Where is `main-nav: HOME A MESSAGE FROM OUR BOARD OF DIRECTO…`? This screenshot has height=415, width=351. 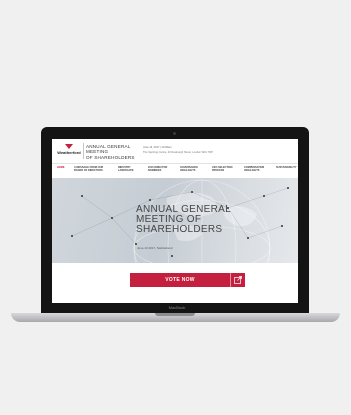 main-nav: HOME A MESSAGE FROM OUR BOARD OF DIRECTO… is located at coordinates (175, 172).